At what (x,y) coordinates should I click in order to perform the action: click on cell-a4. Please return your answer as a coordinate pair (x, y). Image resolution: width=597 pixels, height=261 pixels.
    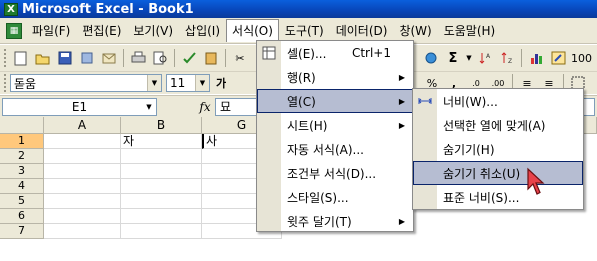
    Looking at the image, I should click on (82, 186).